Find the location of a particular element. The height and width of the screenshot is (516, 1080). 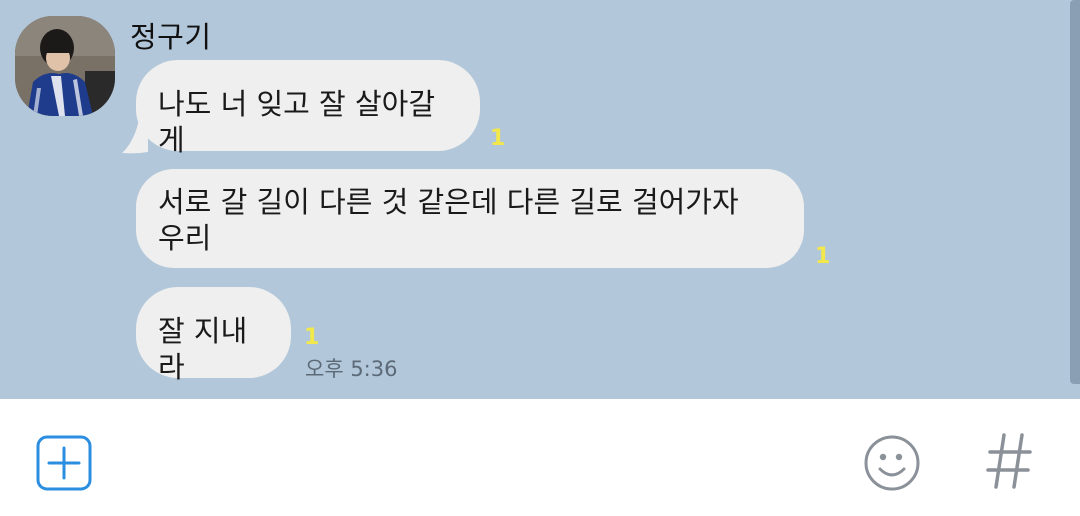

message-bubble: 잘 지내라 is located at coordinates (213, 335).